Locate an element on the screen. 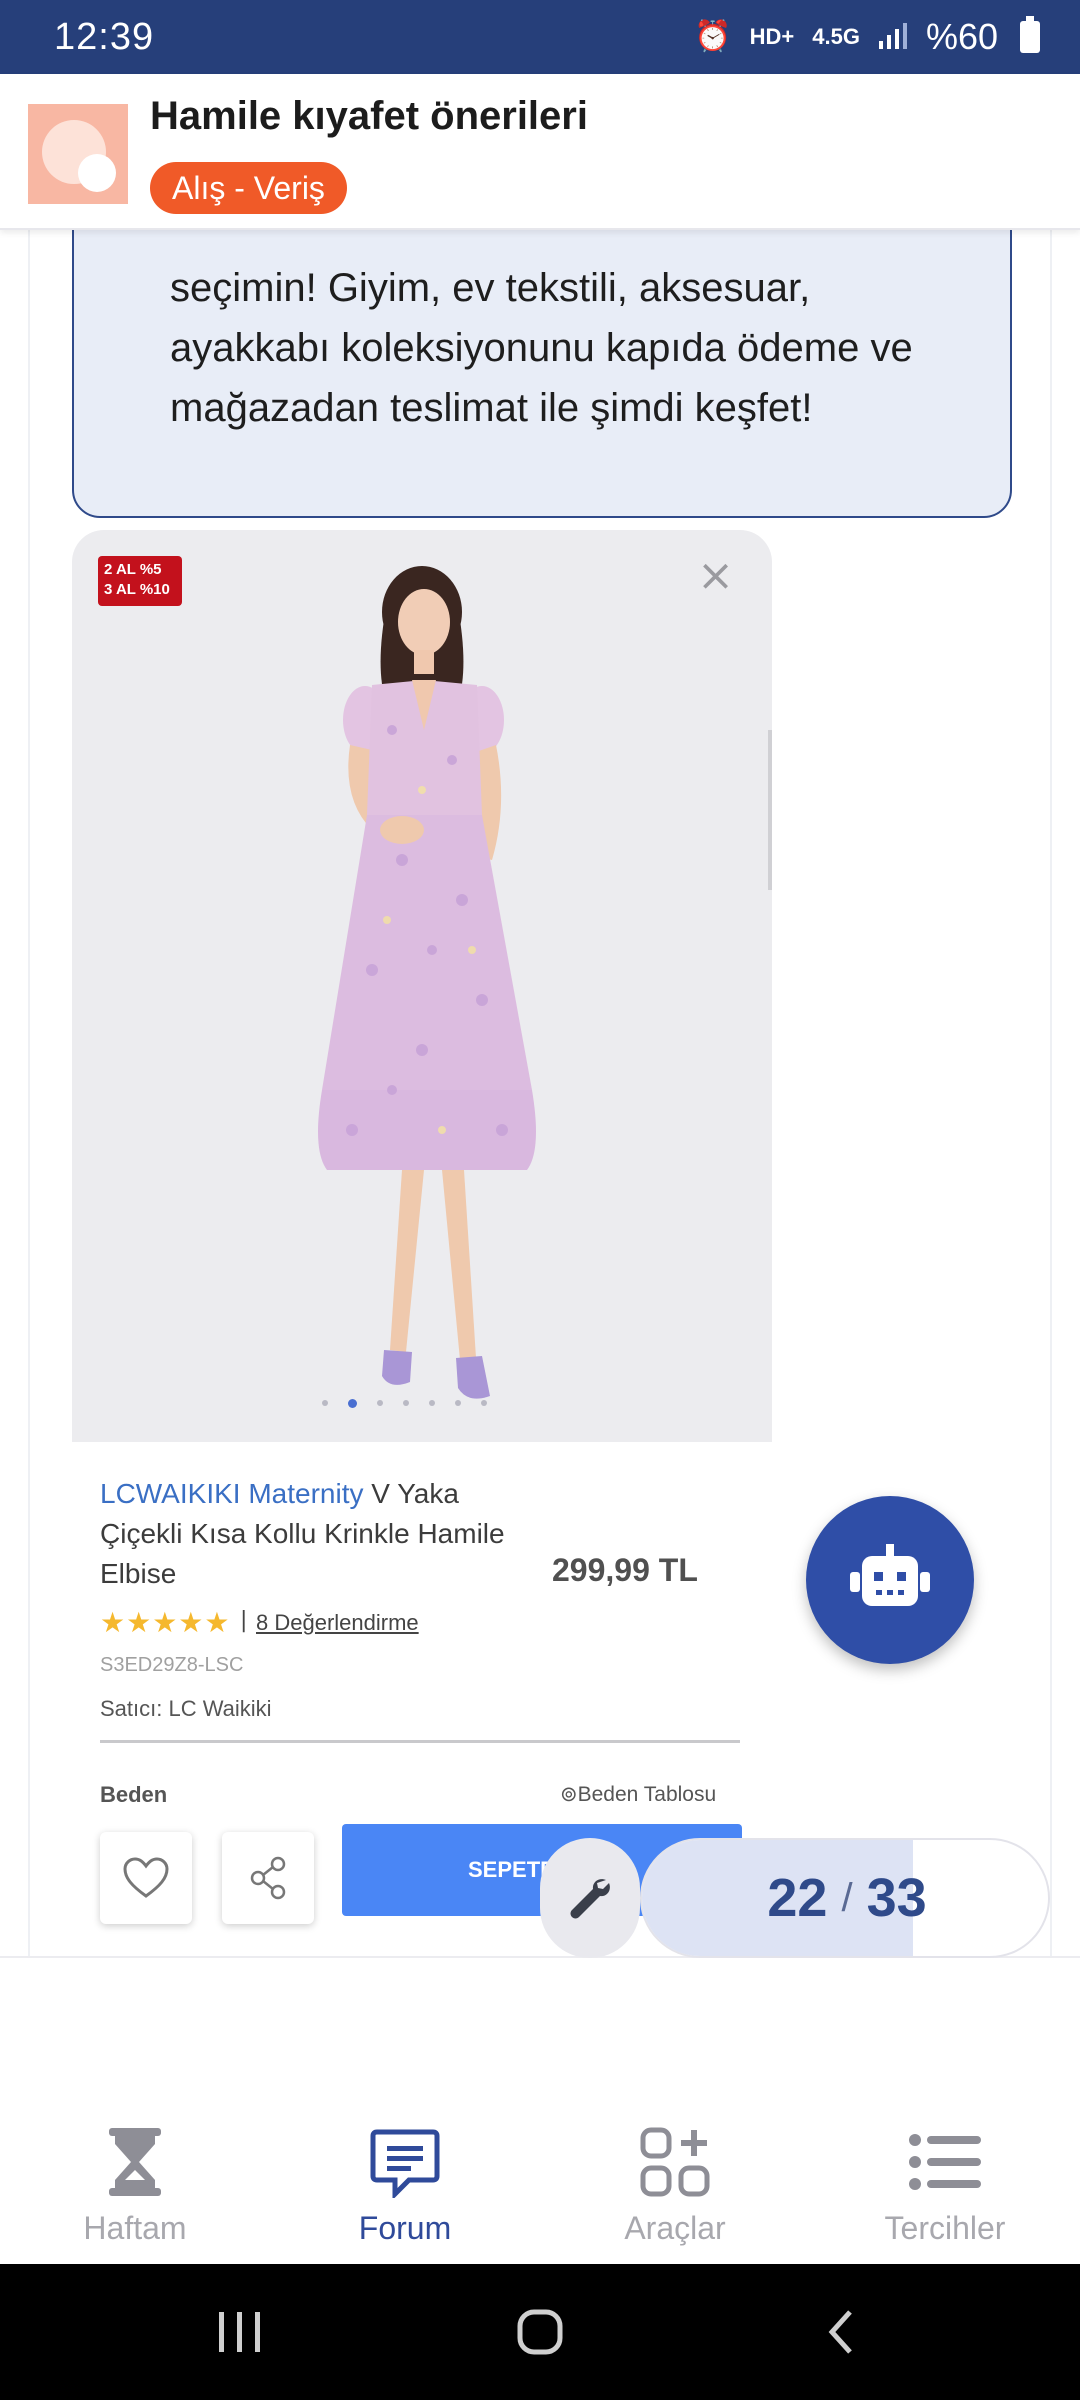 This screenshot has height=2400, width=1080. hd-indicator: HD+ is located at coordinates (772, 36).